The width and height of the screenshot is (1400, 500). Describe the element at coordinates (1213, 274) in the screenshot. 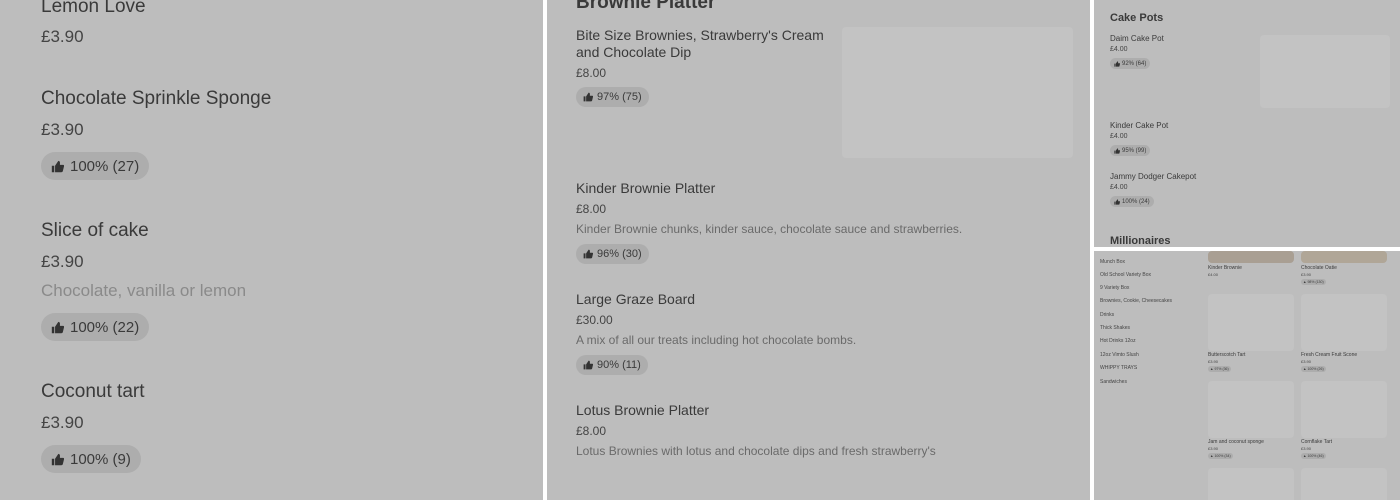

I see `card-price: £4.00` at that location.